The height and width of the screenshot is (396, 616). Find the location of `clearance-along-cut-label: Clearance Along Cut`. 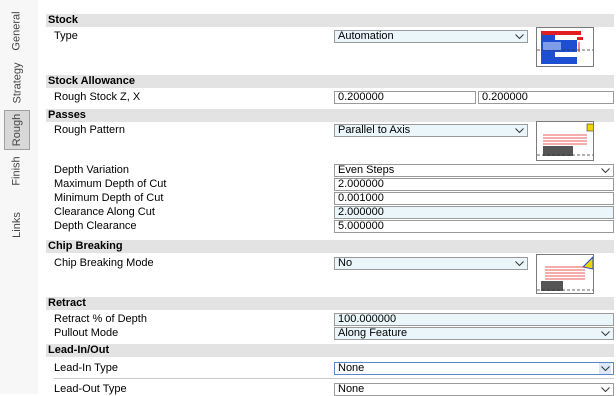

clearance-along-cut-label: Clearance Along Cut is located at coordinates (104, 212).